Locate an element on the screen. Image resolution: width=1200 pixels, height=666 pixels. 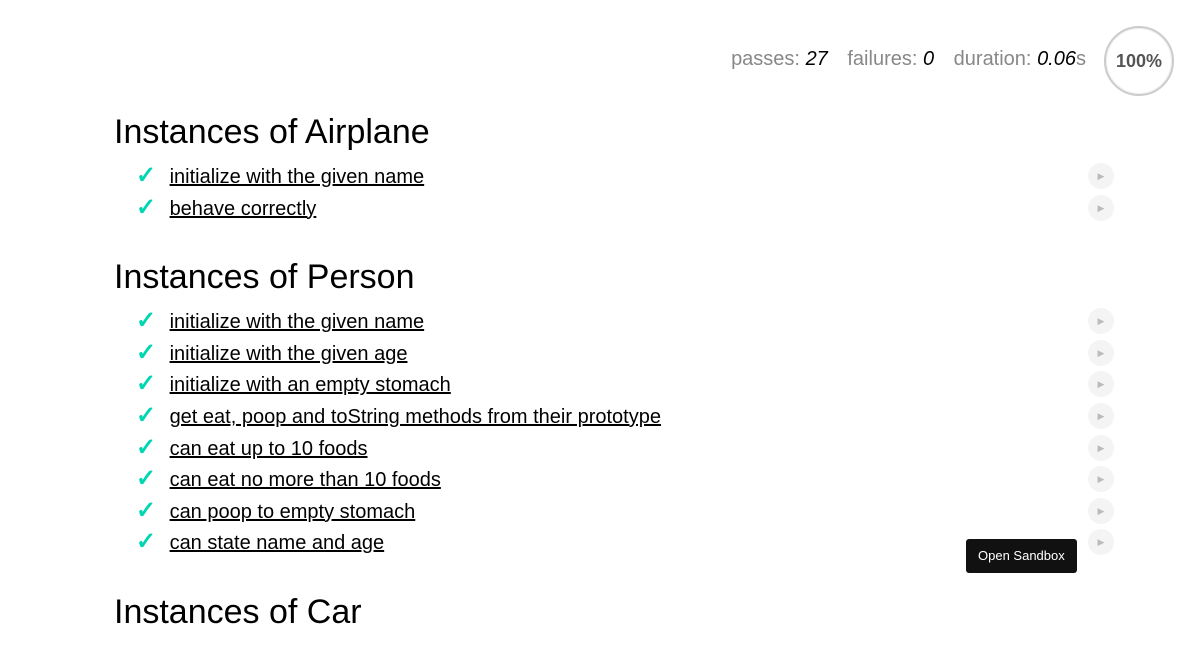
open-sandbox-tooltip: Open Sandbox is located at coordinates (1021, 556).